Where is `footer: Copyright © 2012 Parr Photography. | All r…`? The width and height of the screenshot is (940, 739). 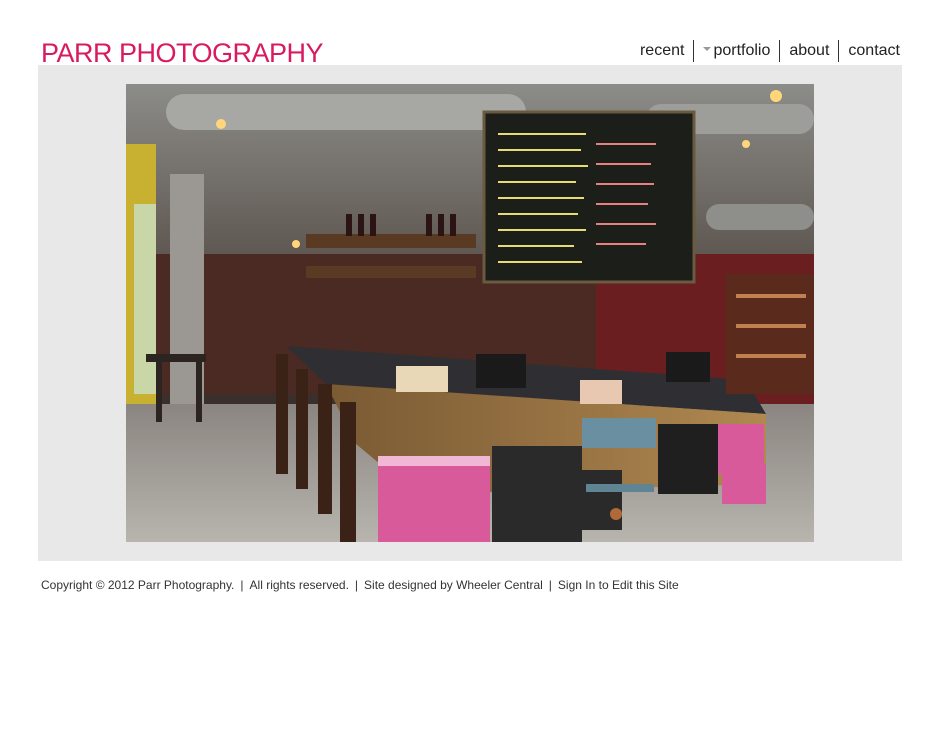 footer: Copyright © 2012 Parr Photography. | All r… is located at coordinates (360, 585).